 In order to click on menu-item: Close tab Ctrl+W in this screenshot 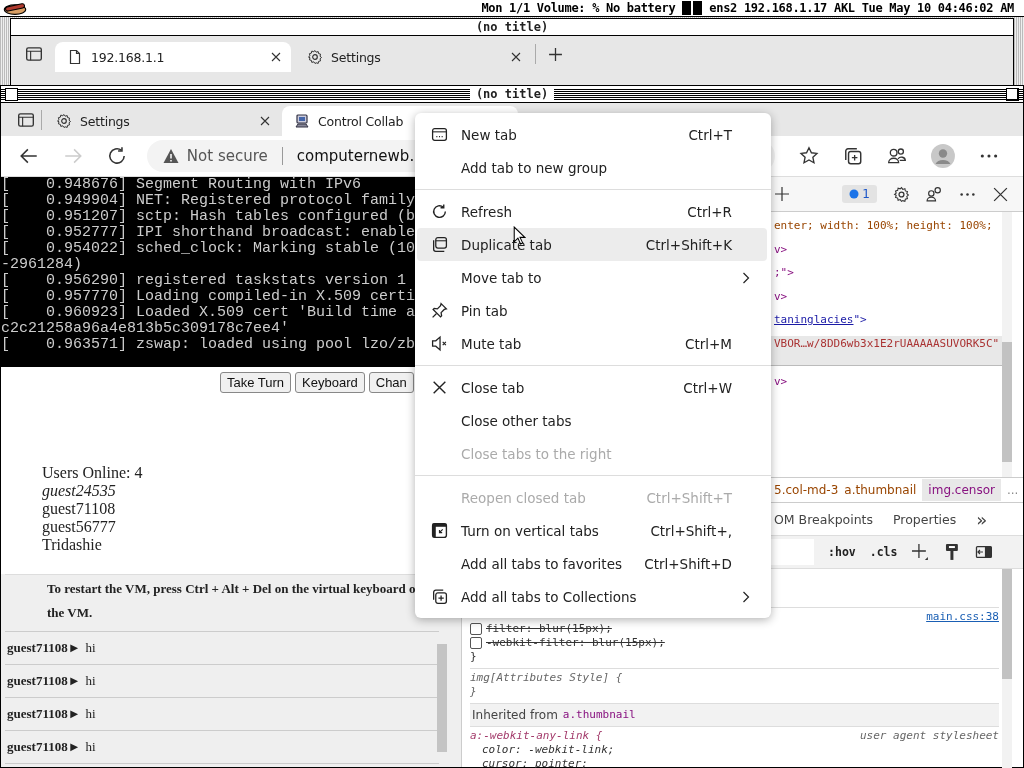, I will do `click(592, 387)`.